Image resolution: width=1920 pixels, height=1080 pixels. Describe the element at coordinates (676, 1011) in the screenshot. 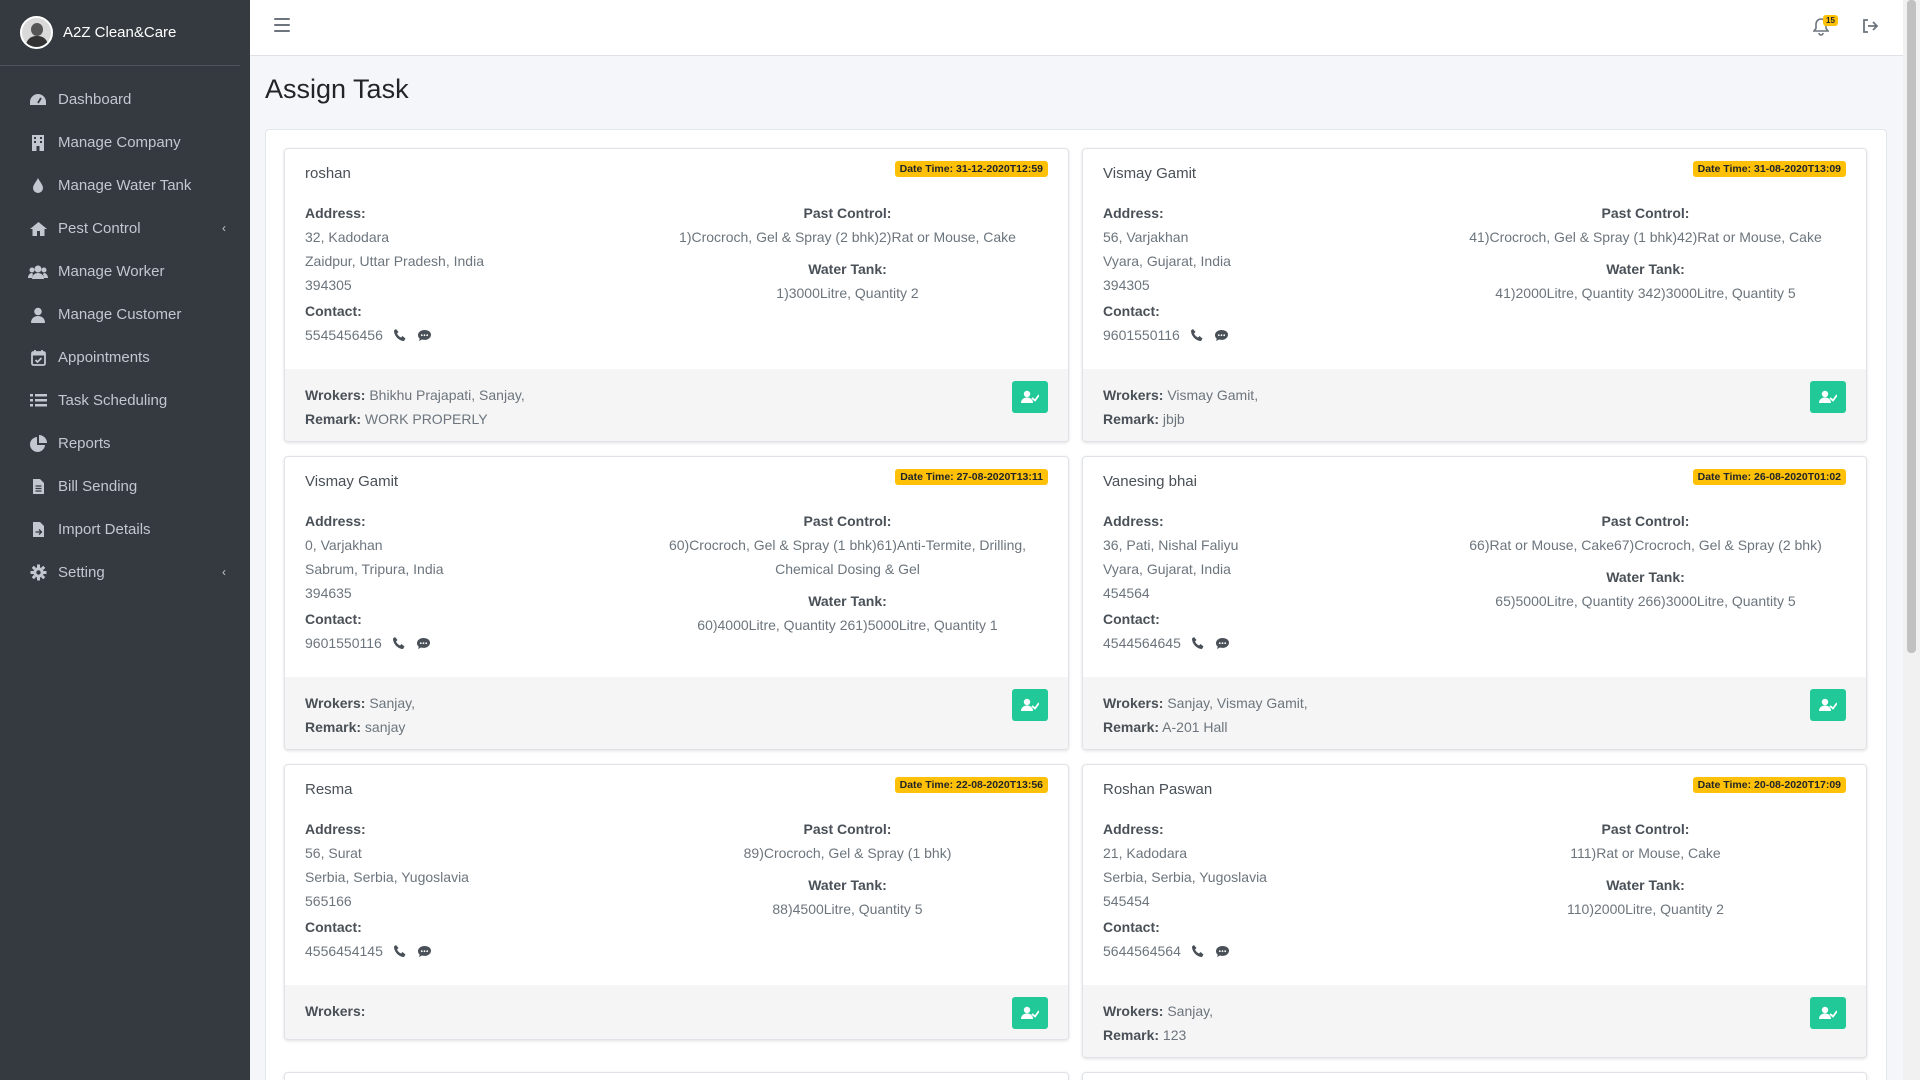

I see `workers-row: Wrokers:` at that location.